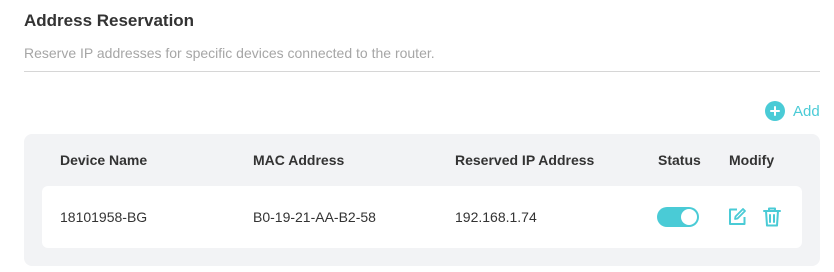 This screenshot has height=272, width=834. I want to click on edit-button, so click(737, 217).